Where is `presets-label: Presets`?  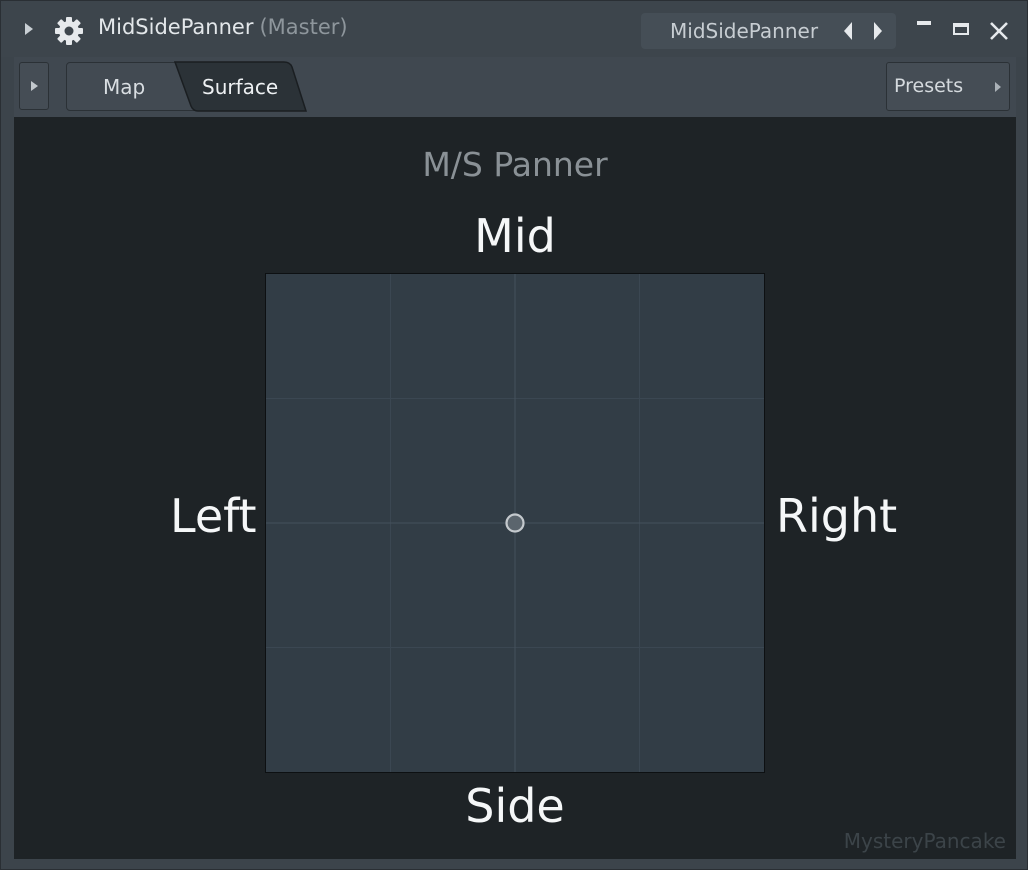 presets-label: Presets is located at coordinates (929, 86).